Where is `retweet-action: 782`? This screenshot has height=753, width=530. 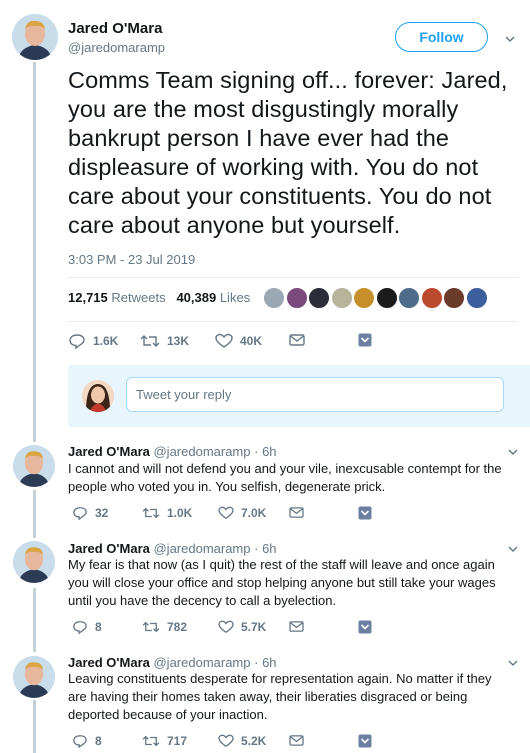 retweet-action: 782 is located at coordinates (164, 627).